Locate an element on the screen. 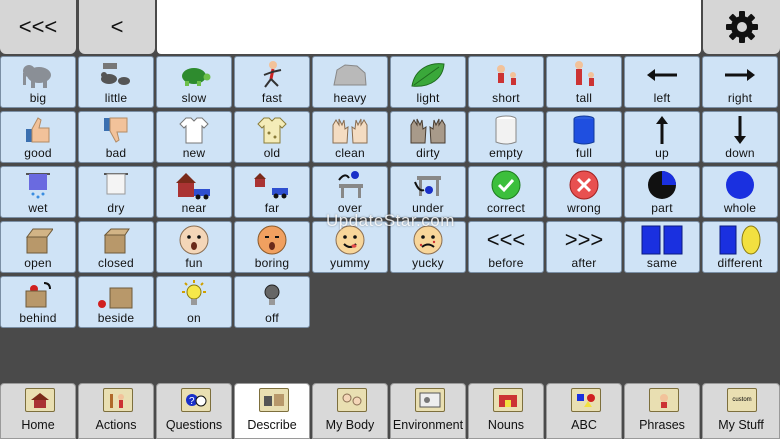 The image size is (780, 439). settings-button is located at coordinates (741, 27).